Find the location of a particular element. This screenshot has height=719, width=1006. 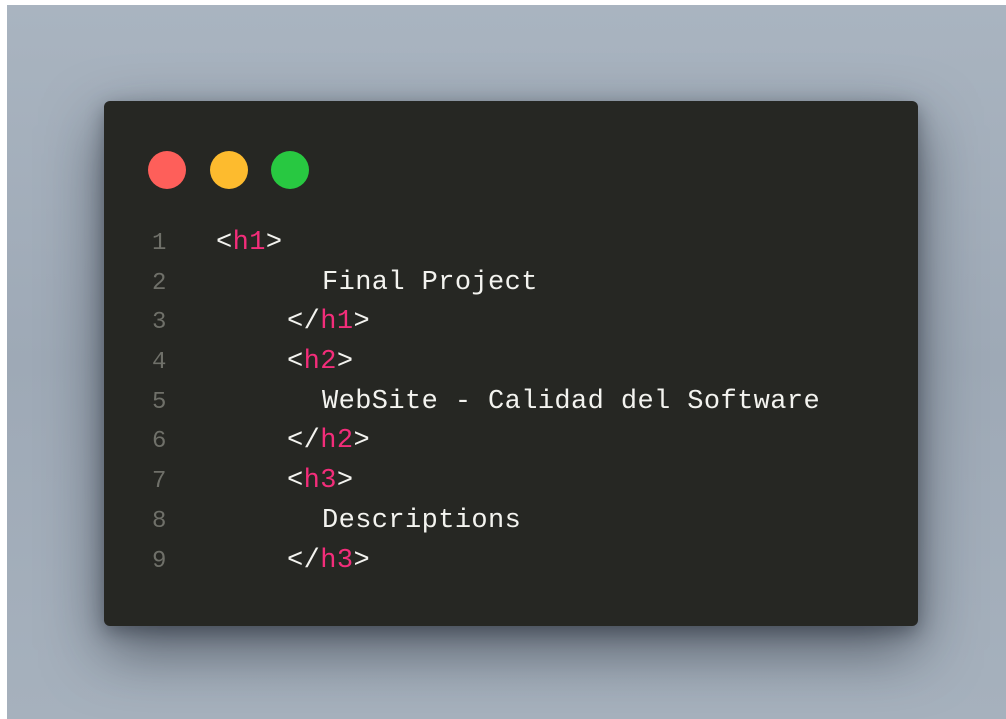

line-number: 4 is located at coordinates (159, 363).